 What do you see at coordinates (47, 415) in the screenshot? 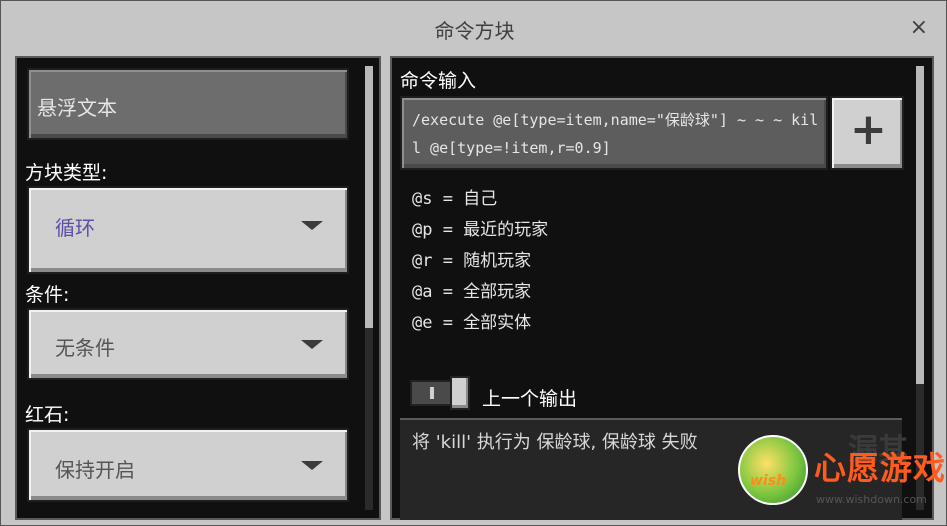
I see `redstone-label: 红石:` at bounding box center [47, 415].